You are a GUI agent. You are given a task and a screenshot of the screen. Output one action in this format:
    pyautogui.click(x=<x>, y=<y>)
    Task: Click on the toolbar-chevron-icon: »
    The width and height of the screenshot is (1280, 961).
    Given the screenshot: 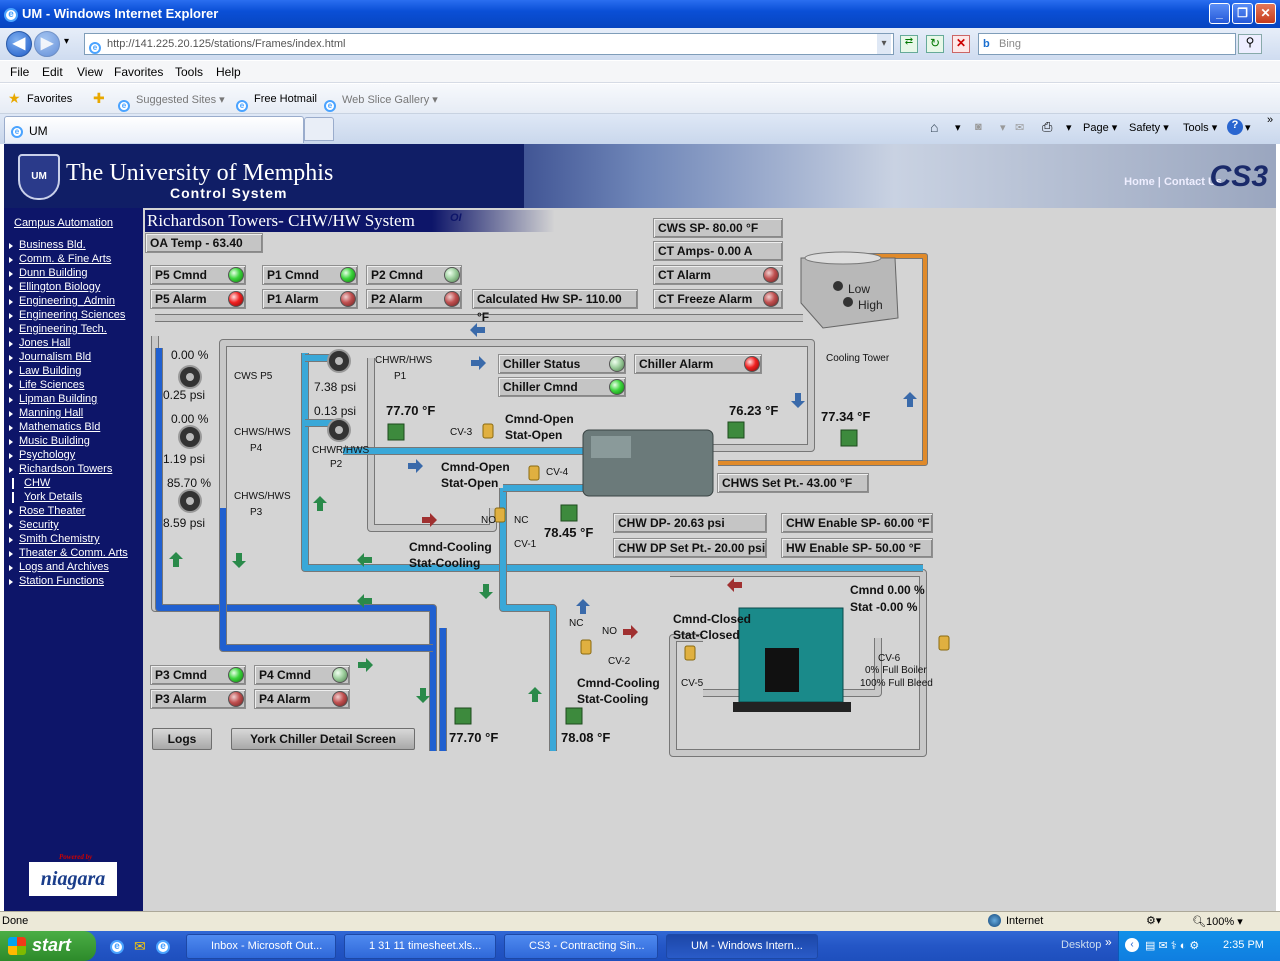 What is the action you would take?
    pyautogui.click(x=1108, y=942)
    